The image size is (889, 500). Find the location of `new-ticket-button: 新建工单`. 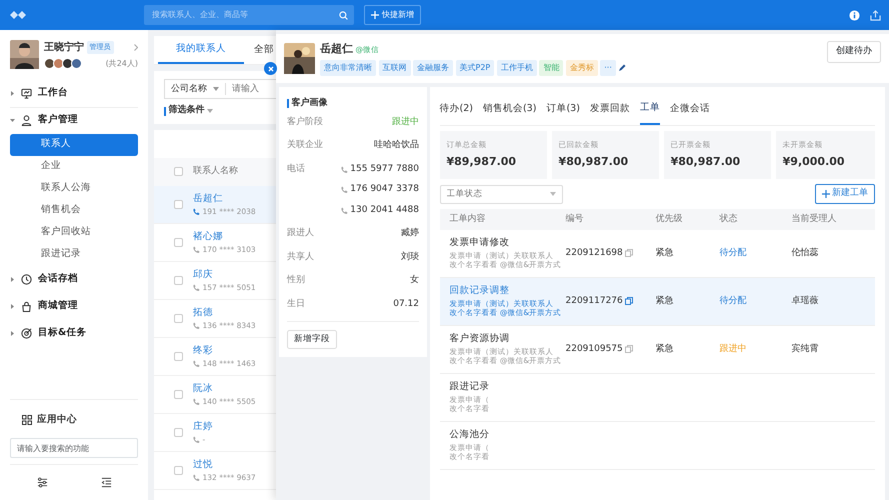

new-ticket-button: 新建工单 is located at coordinates (844, 194).